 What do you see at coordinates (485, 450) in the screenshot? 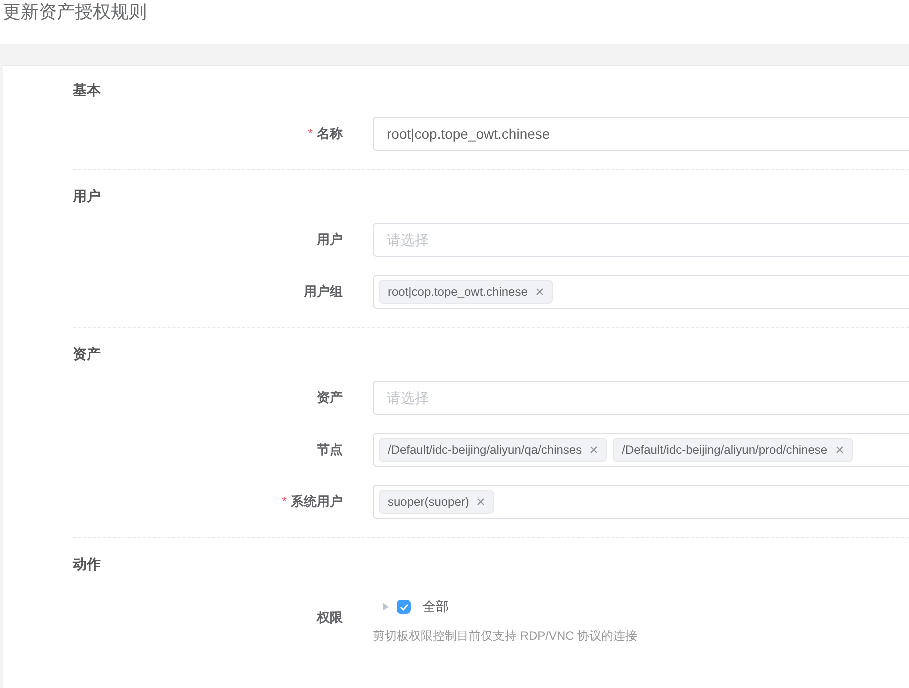
I see `tag-text: /Default/idc-beijing/aliyun/qa/chinses` at bounding box center [485, 450].